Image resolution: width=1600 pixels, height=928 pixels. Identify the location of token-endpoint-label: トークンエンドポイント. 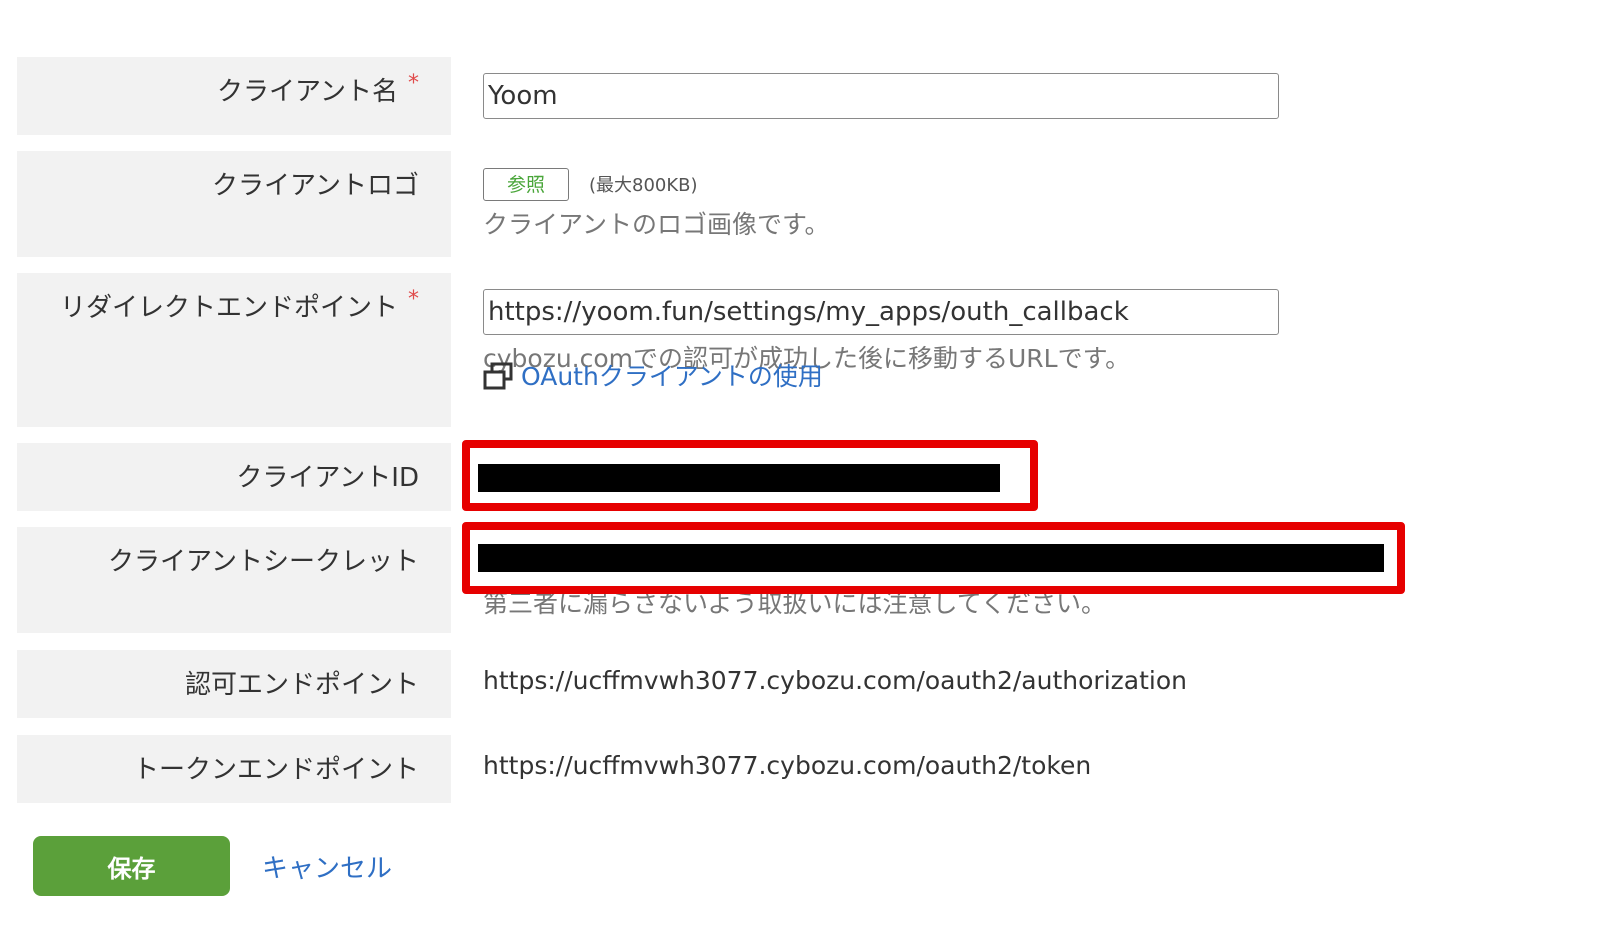
(275, 770).